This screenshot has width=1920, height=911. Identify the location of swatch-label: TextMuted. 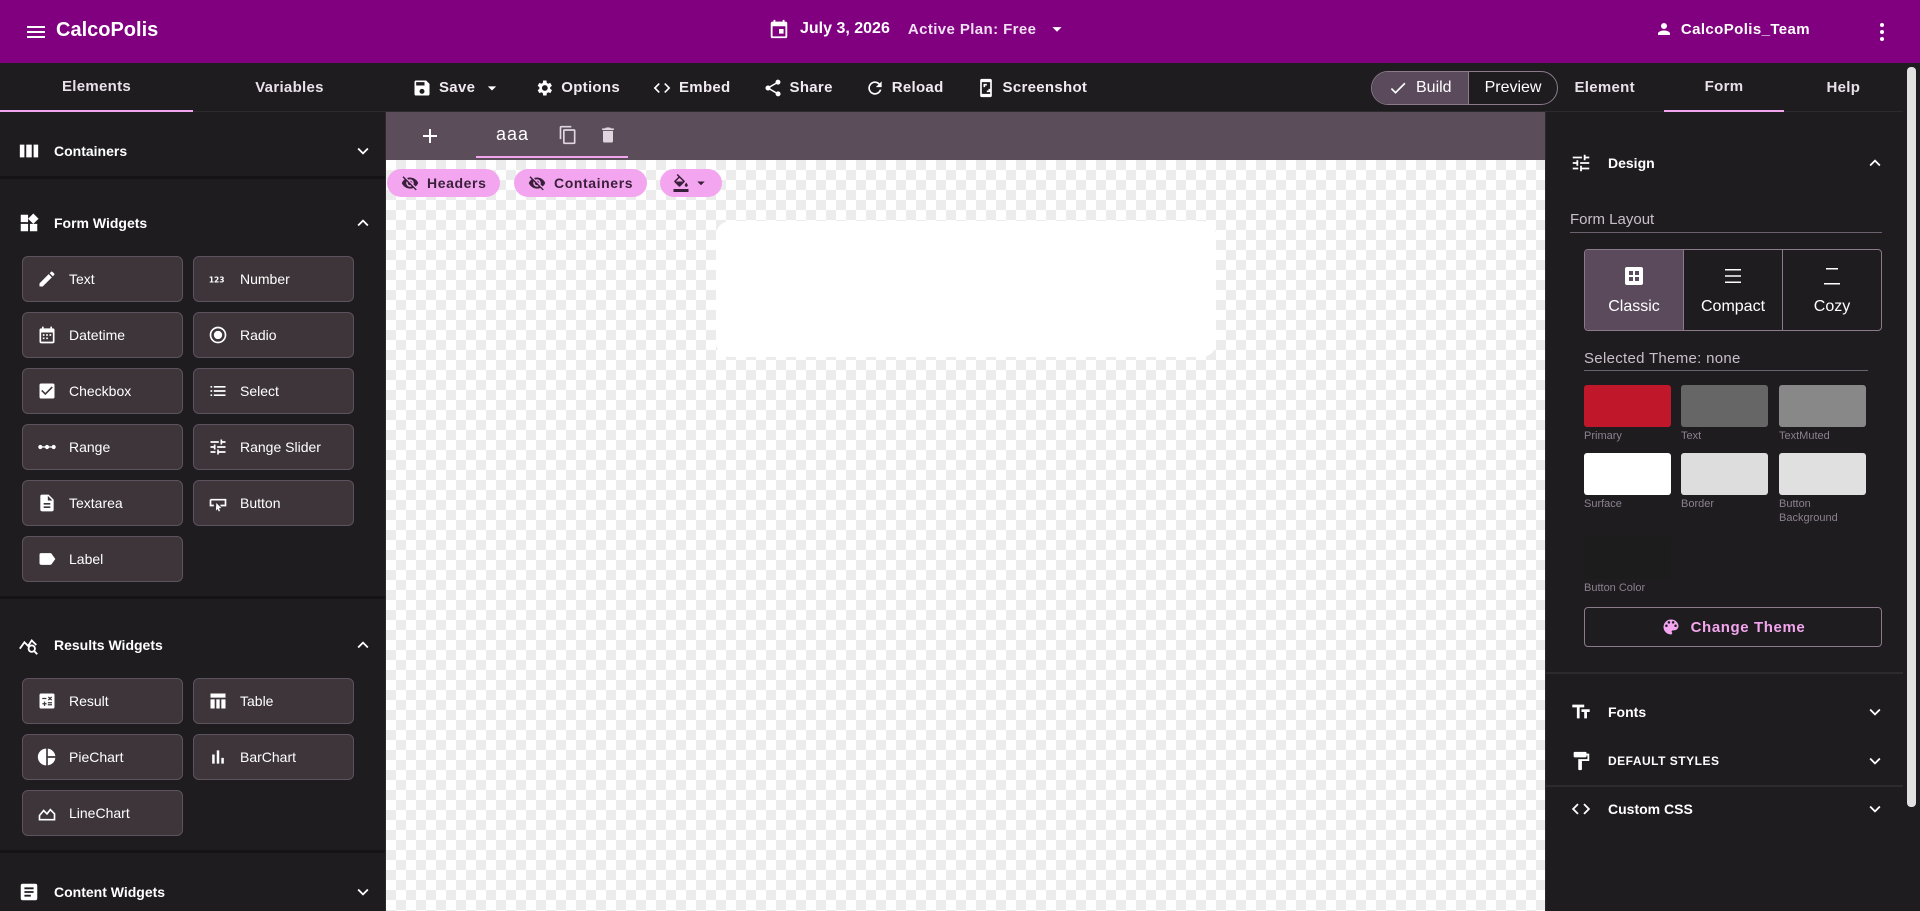
(1804, 436).